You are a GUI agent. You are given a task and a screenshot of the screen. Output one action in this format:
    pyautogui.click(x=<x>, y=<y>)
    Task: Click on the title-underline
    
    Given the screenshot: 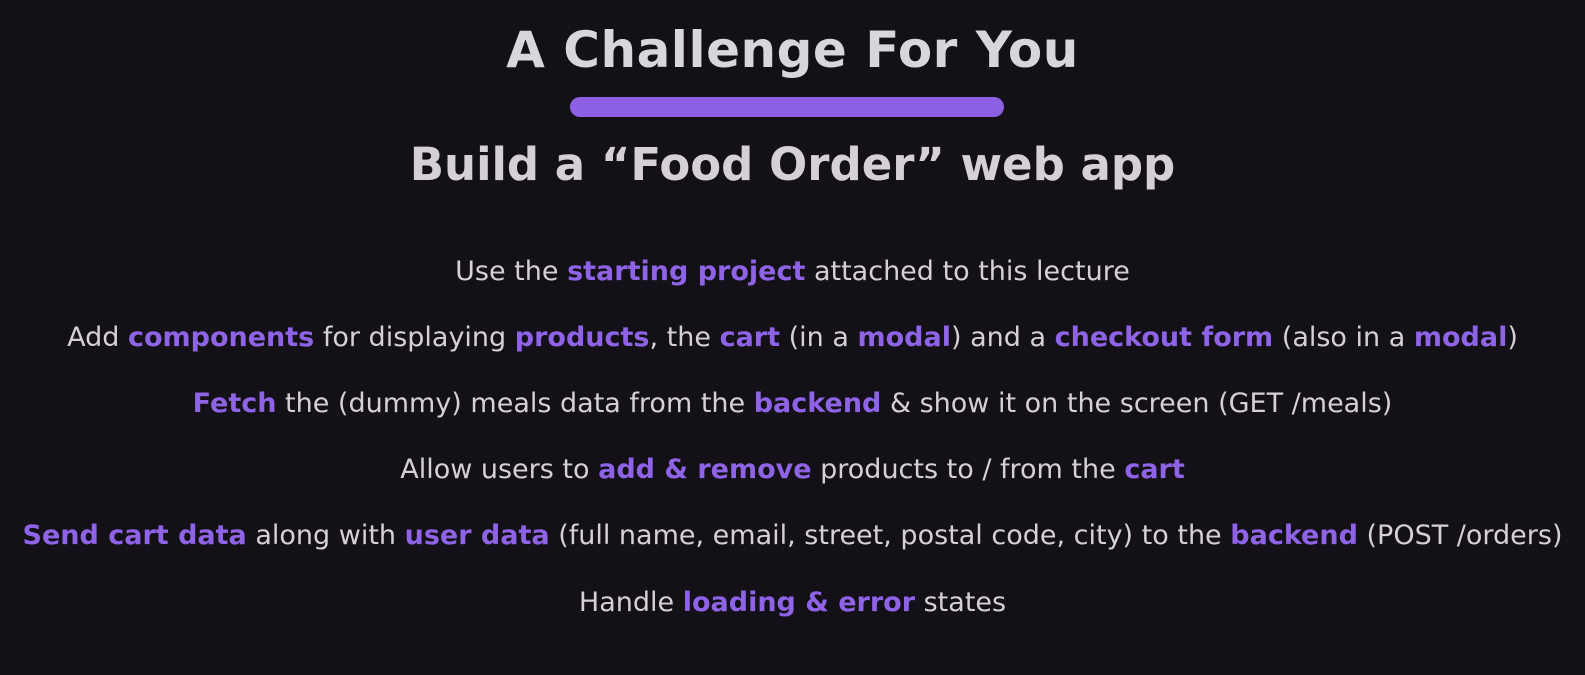 What is the action you would take?
    pyautogui.click(x=787, y=107)
    